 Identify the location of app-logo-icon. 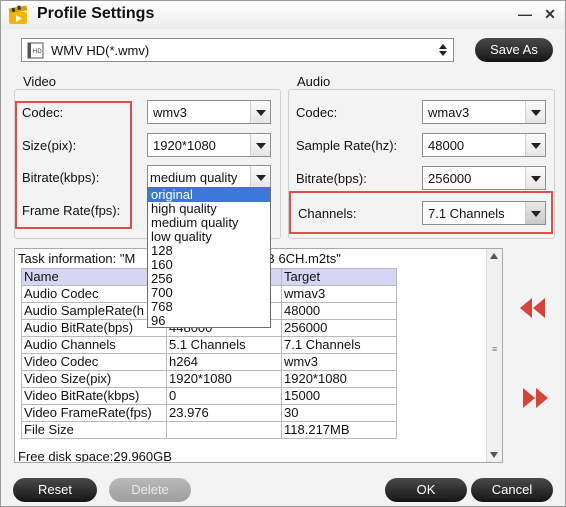
(18, 14).